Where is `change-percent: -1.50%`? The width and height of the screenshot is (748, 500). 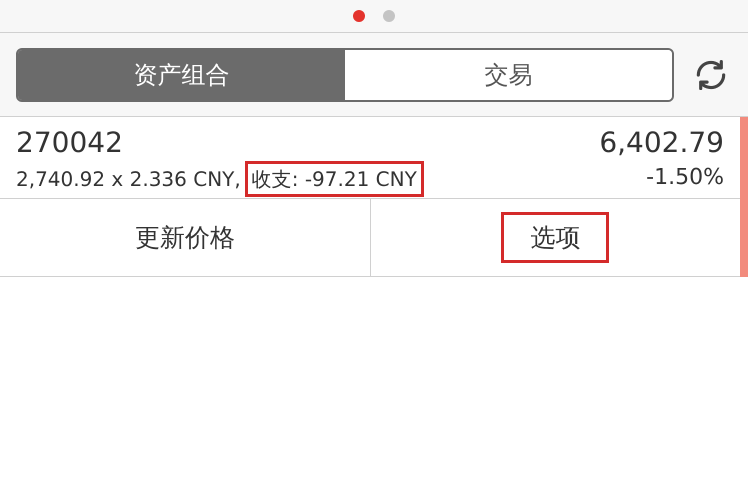 change-percent: -1.50% is located at coordinates (685, 178).